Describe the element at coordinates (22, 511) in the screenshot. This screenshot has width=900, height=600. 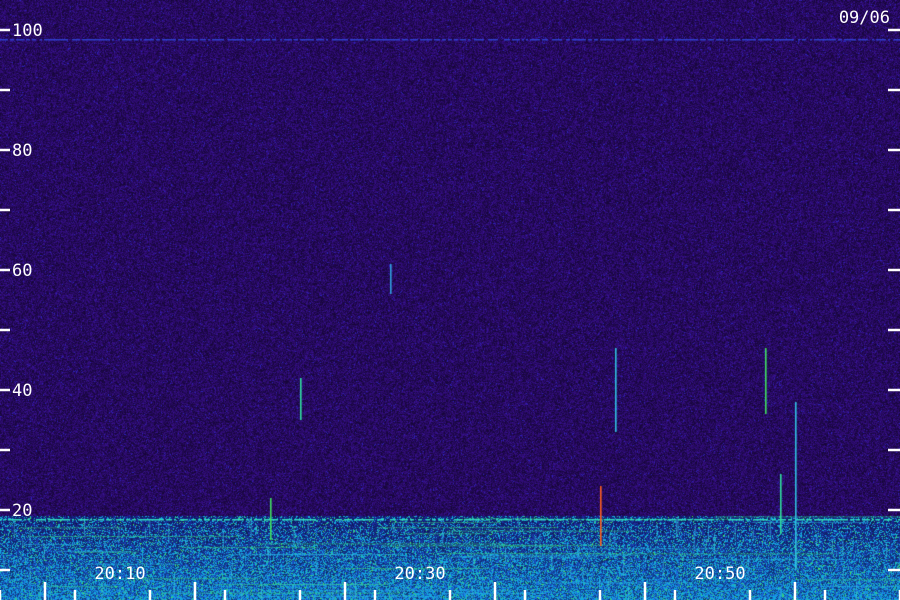
I see `y-tick-label: 20` at that location.